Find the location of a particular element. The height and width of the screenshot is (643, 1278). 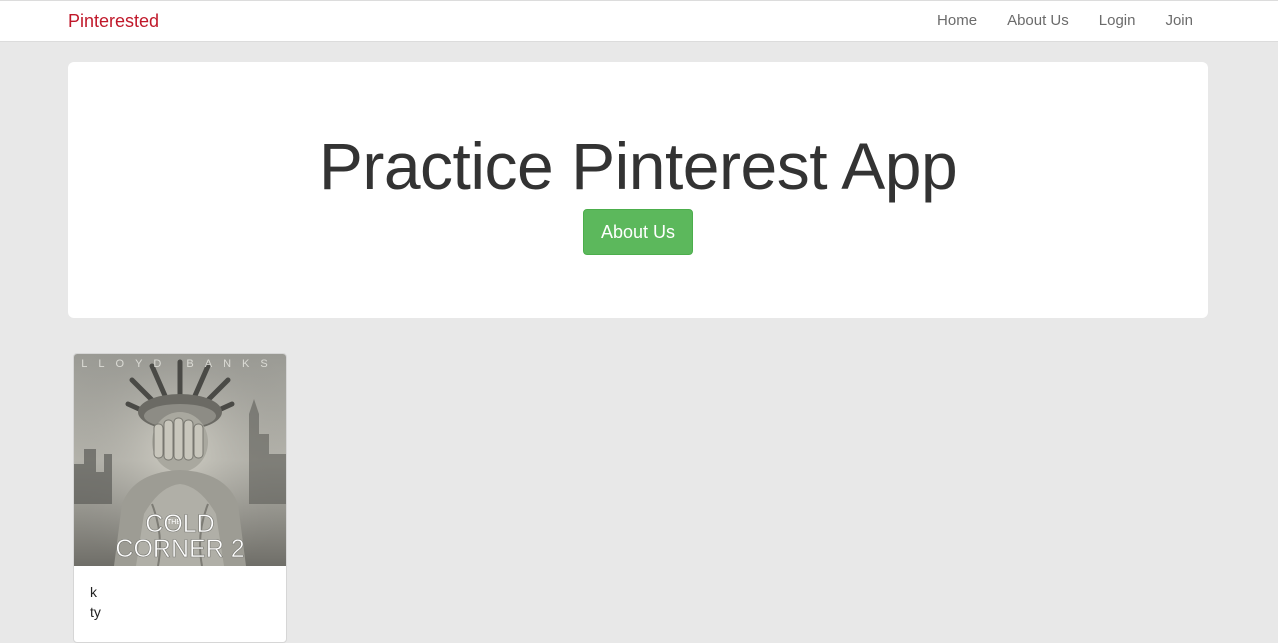

top-navbar: Pinterested Home About Us Login Join is located at coordinates (639, 21).